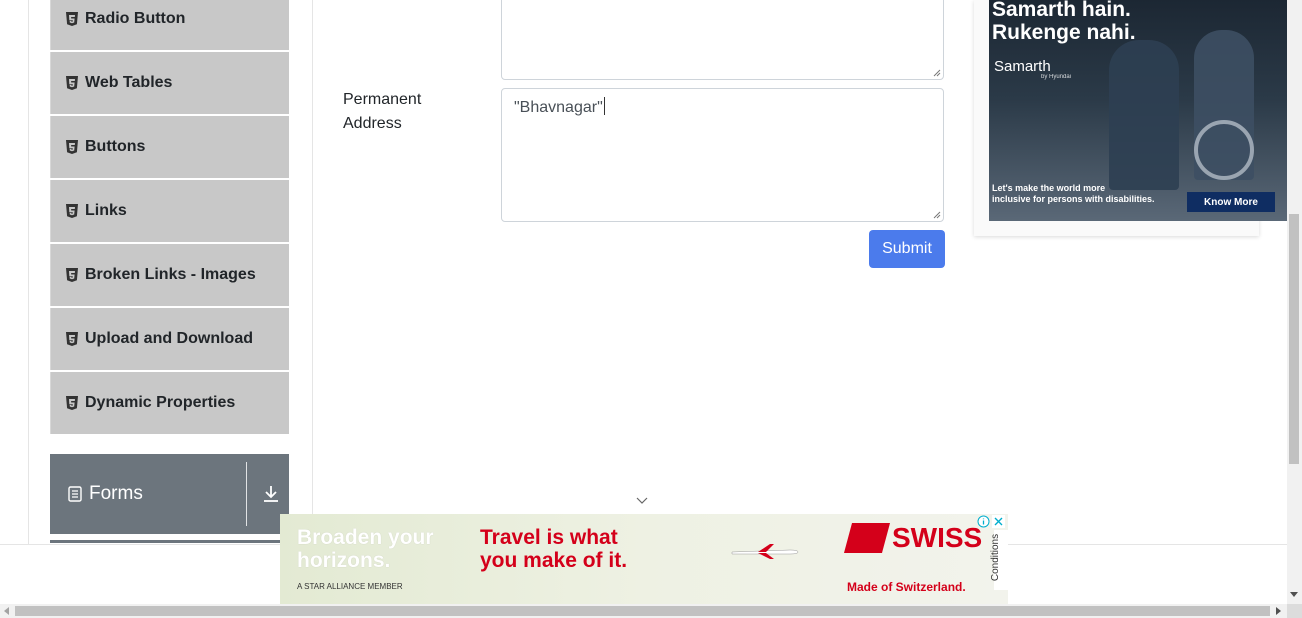 This screenshot has height=618, width=1302. I want to click on horizontal-scrollbar, so click(643, 611).